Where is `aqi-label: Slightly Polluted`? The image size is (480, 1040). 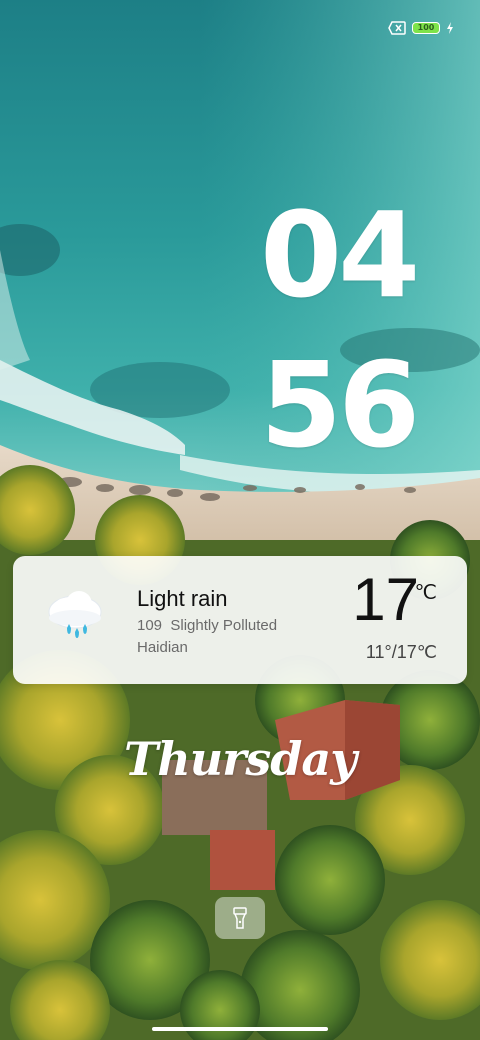 aqi-label: Slightly Polluted is located at coordinates (224, 625).